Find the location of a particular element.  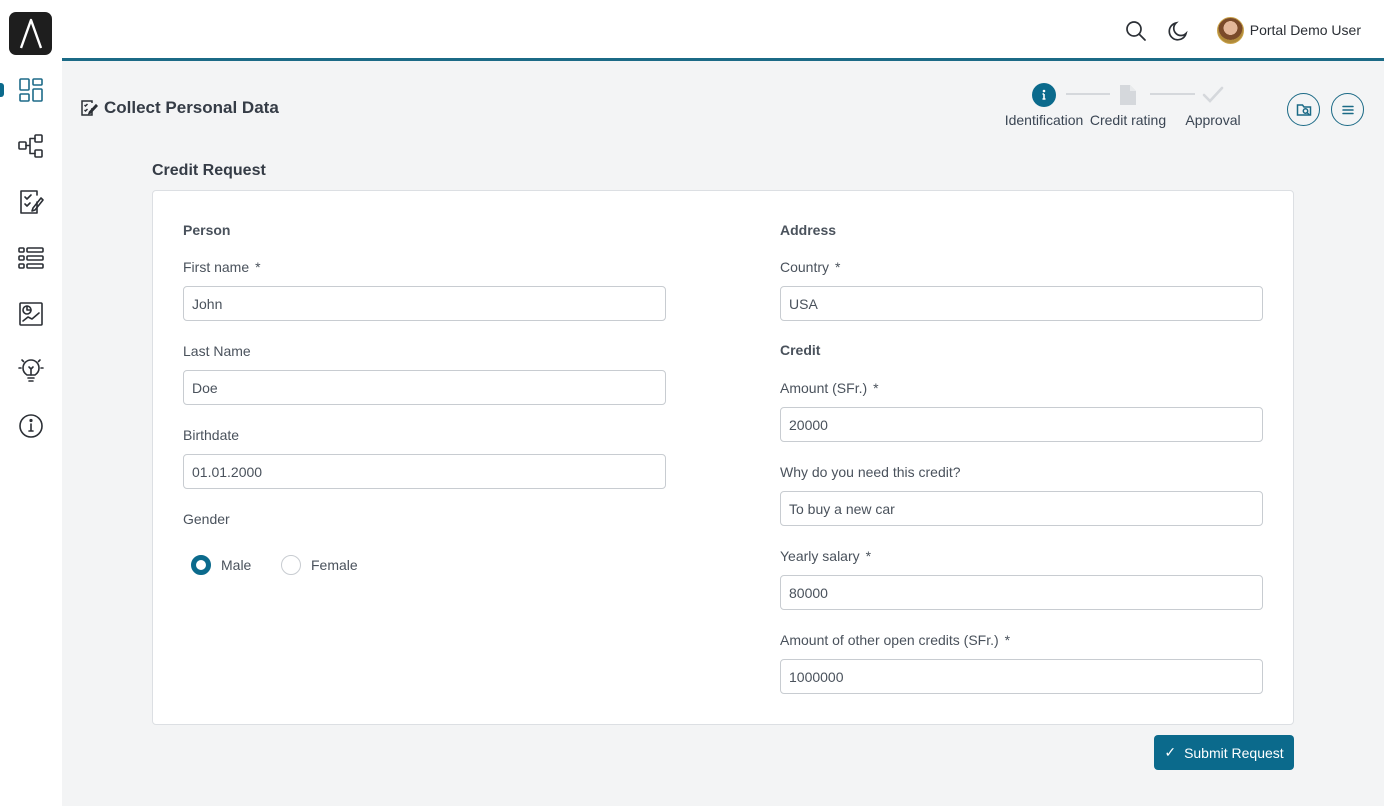

sidebar-item-processes is located at coordinates (31, 146).